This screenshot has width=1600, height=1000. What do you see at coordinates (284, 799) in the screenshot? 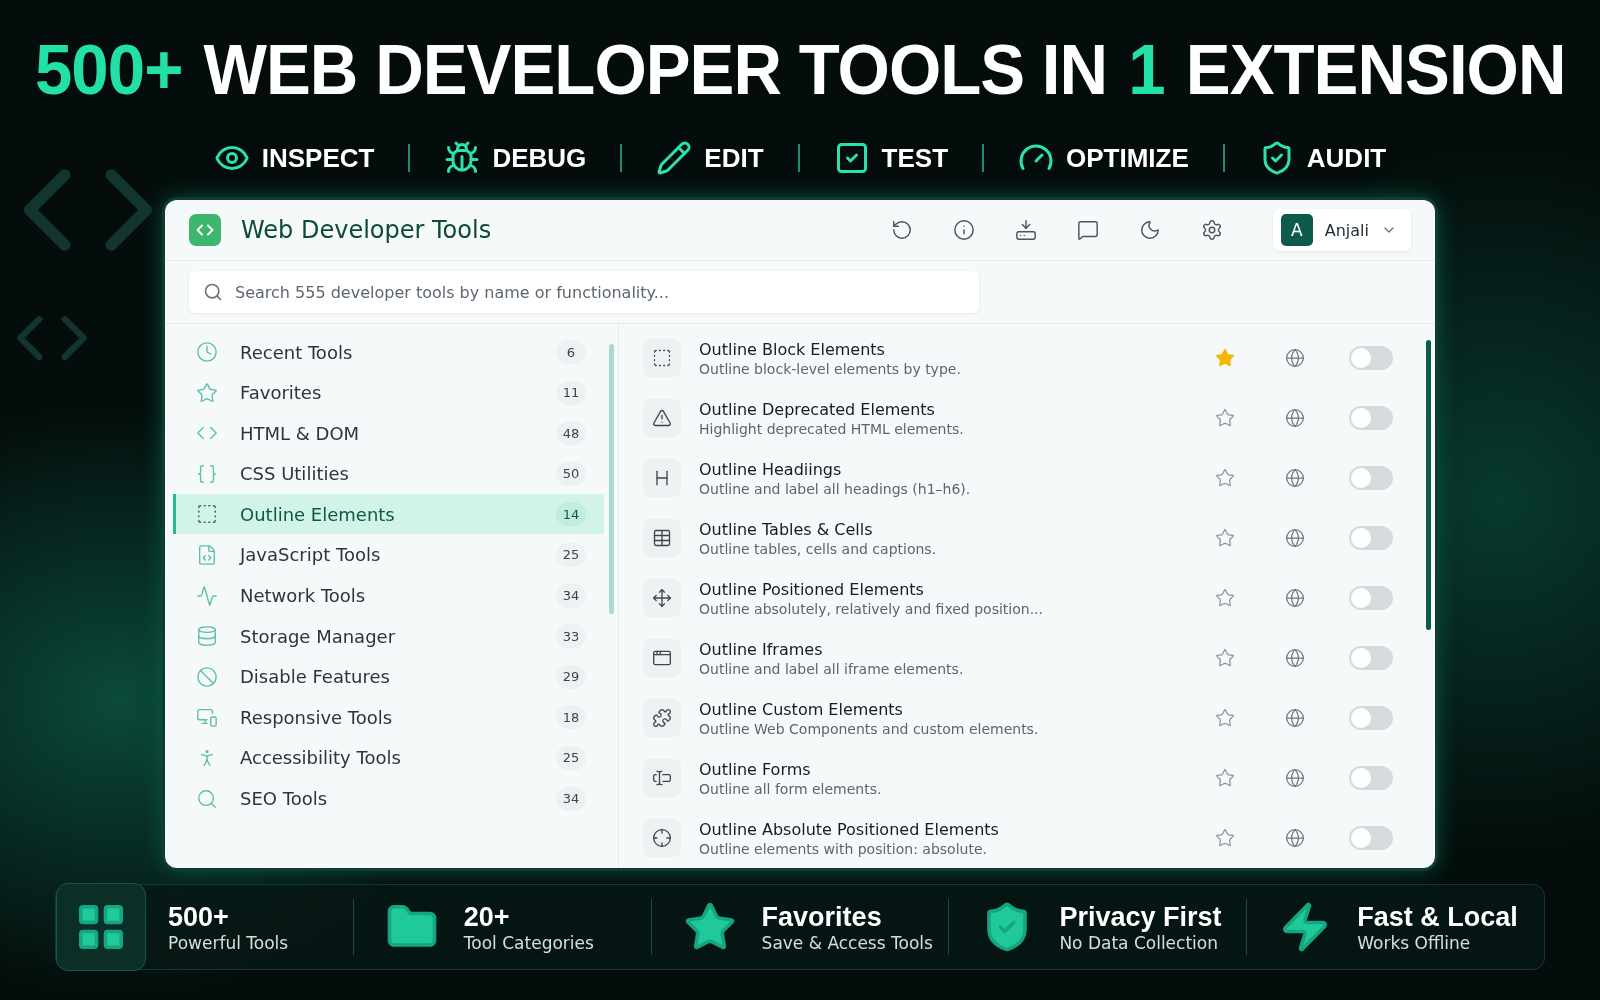
I see `category-label: SEO Tools` at bounding box center [284, 799].